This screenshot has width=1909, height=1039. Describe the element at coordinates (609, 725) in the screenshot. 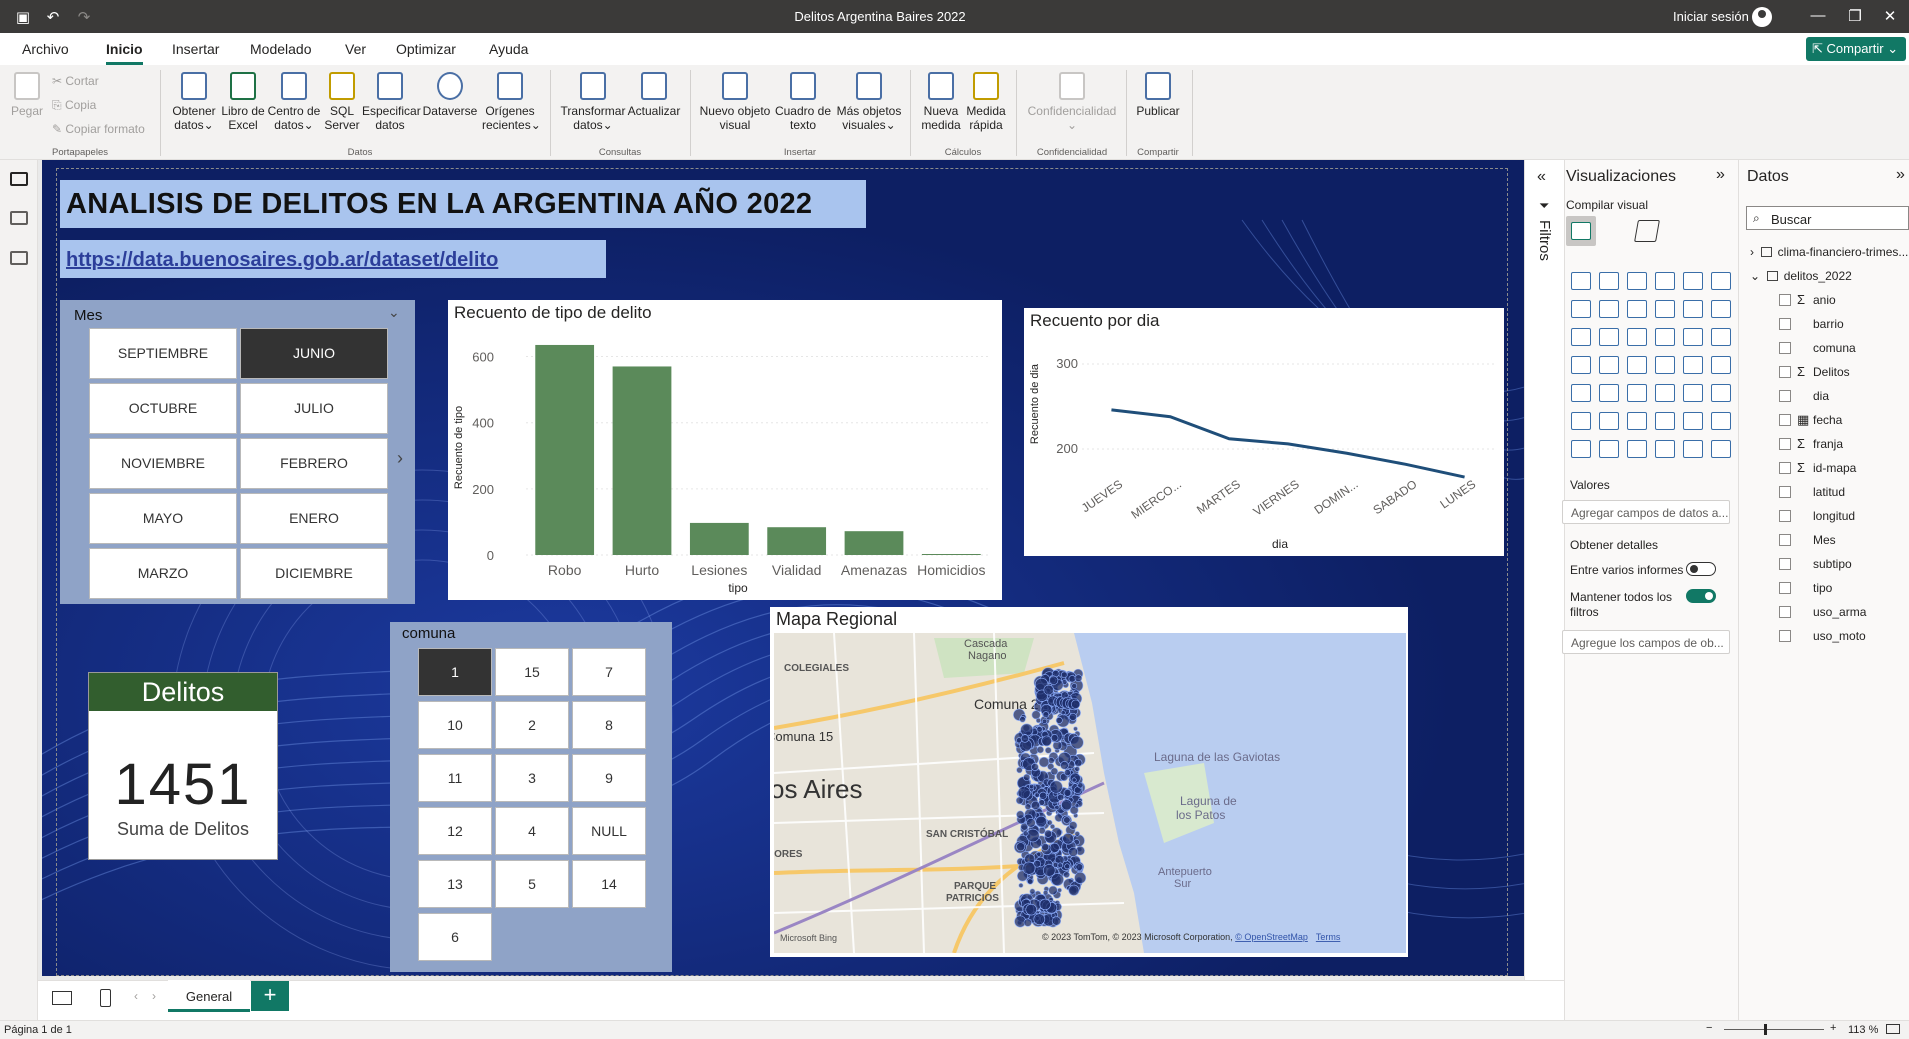

I see `comuna-option: 8` at that location.